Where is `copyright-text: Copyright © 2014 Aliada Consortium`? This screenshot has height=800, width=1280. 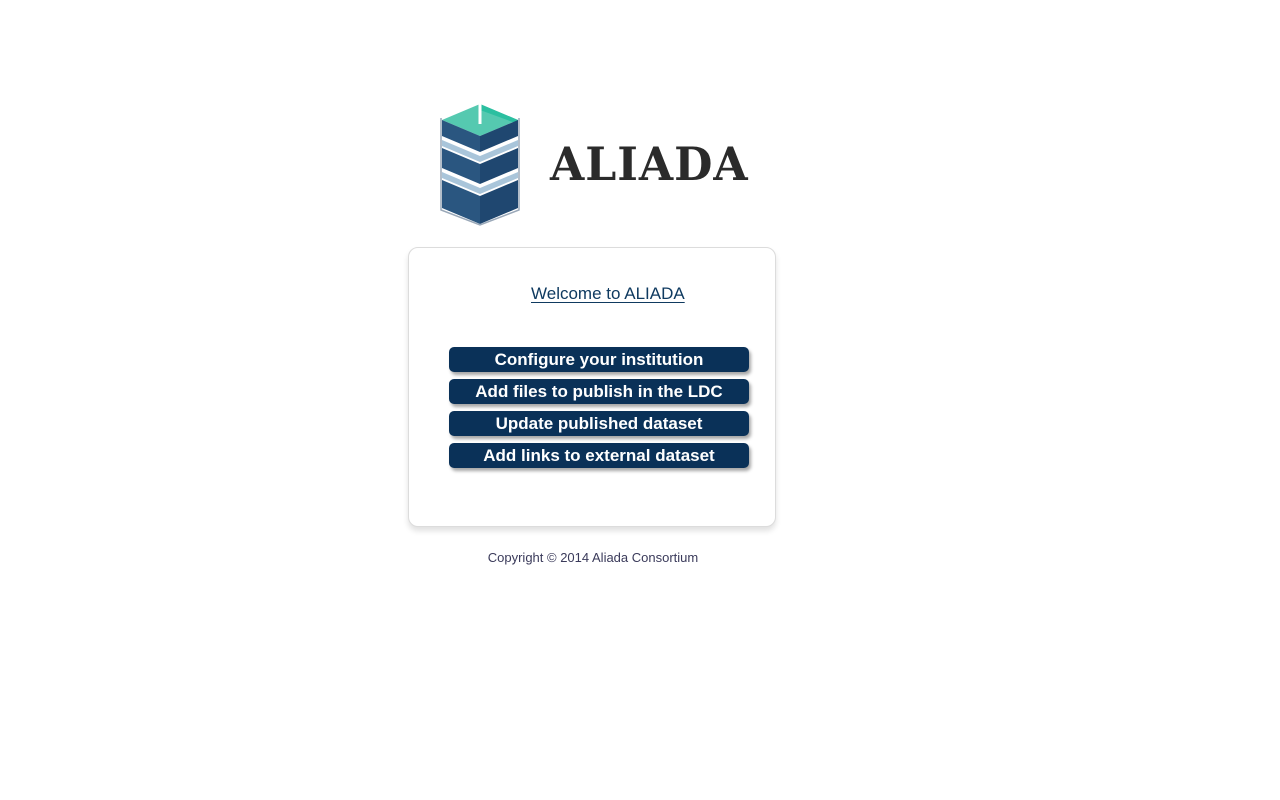
copyright-text: Copyright © 2014 Aliada Consortium is located at coordinates (593, 557).